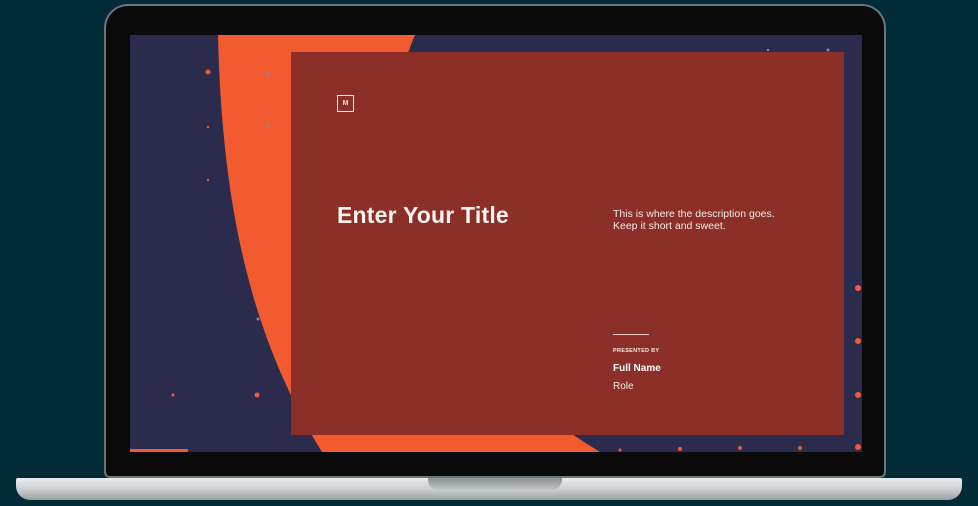 This screenshot has height=506, width=978. I want to click on slide-description-line-2: Keep it short and sweet., so click(669, 226).